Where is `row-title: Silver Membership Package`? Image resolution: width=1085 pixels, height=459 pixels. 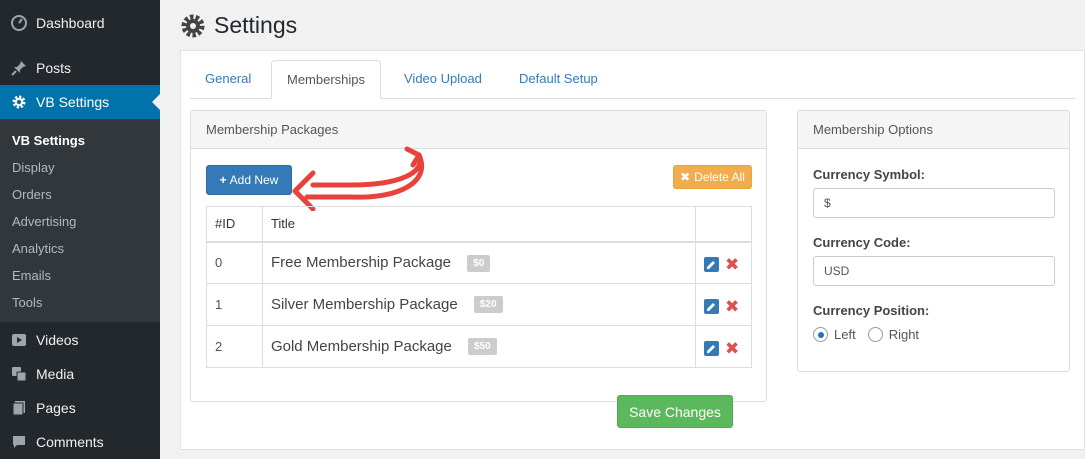 row-title: Silver Membership Package is located at coordinates (364, 304).